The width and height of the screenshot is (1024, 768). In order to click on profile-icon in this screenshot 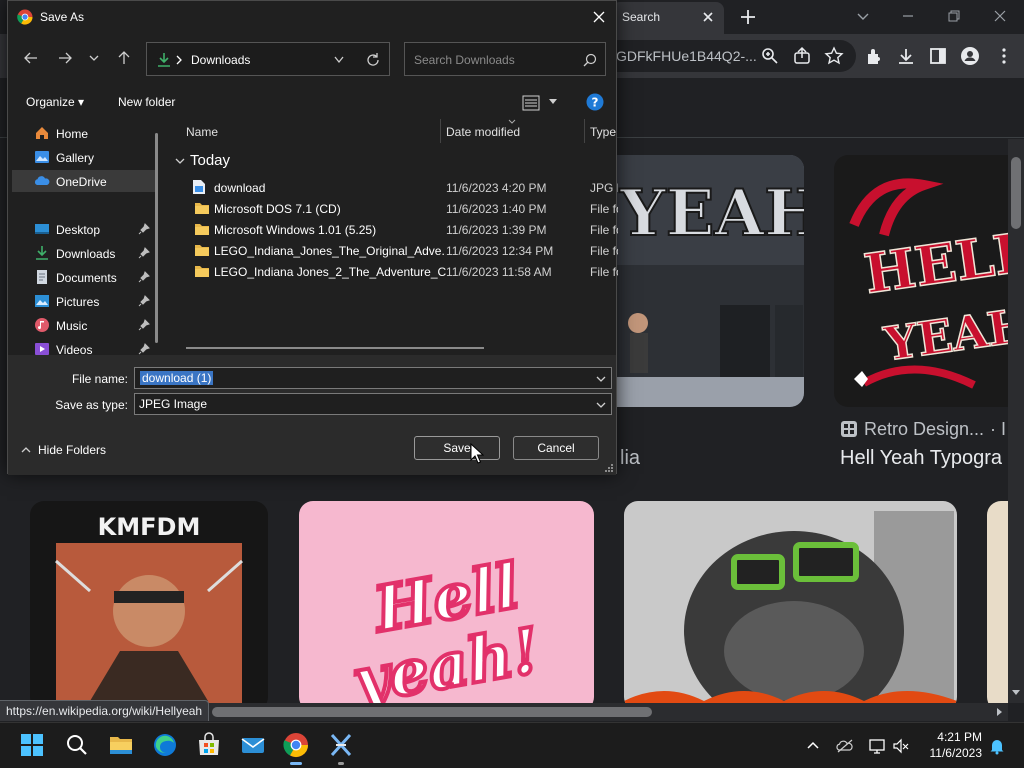, I will do `click(970, 56)`.